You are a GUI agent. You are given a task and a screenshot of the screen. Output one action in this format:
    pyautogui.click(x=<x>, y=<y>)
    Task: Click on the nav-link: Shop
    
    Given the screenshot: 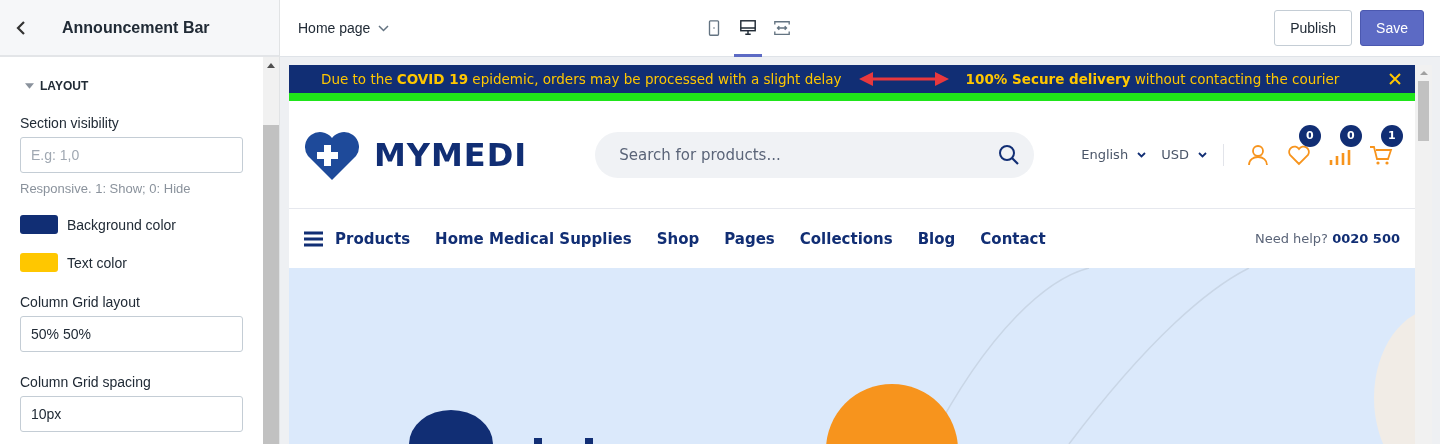 What is the action you would take?
    pyautogui.click(x=678, y=238)
    